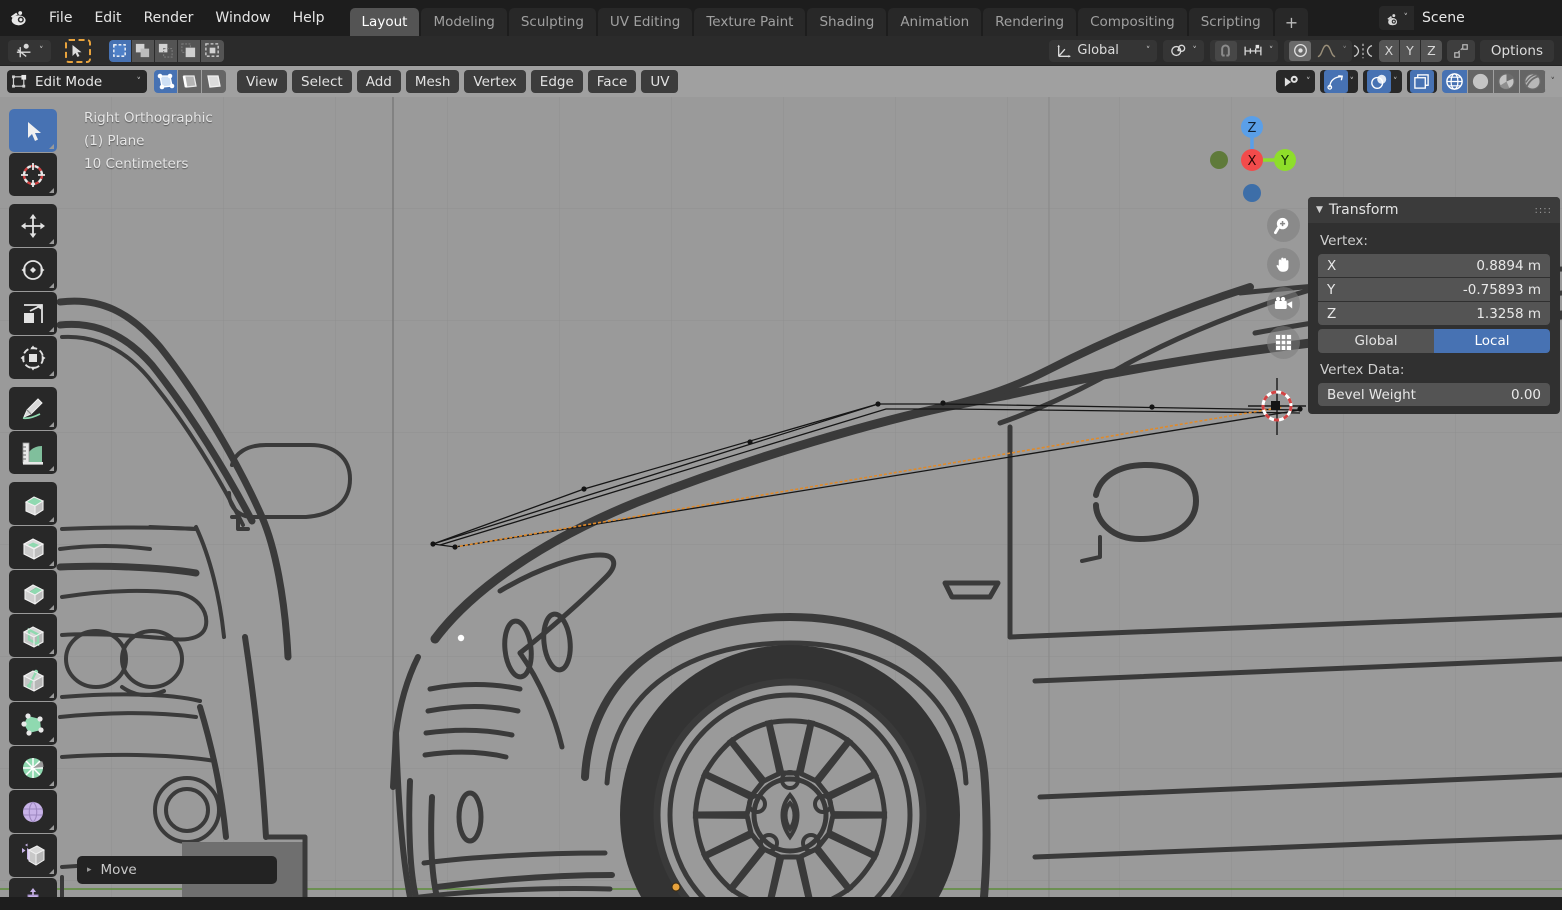 The image size is (1562, 910). I want to click on measure-tool, so click(33, 452).